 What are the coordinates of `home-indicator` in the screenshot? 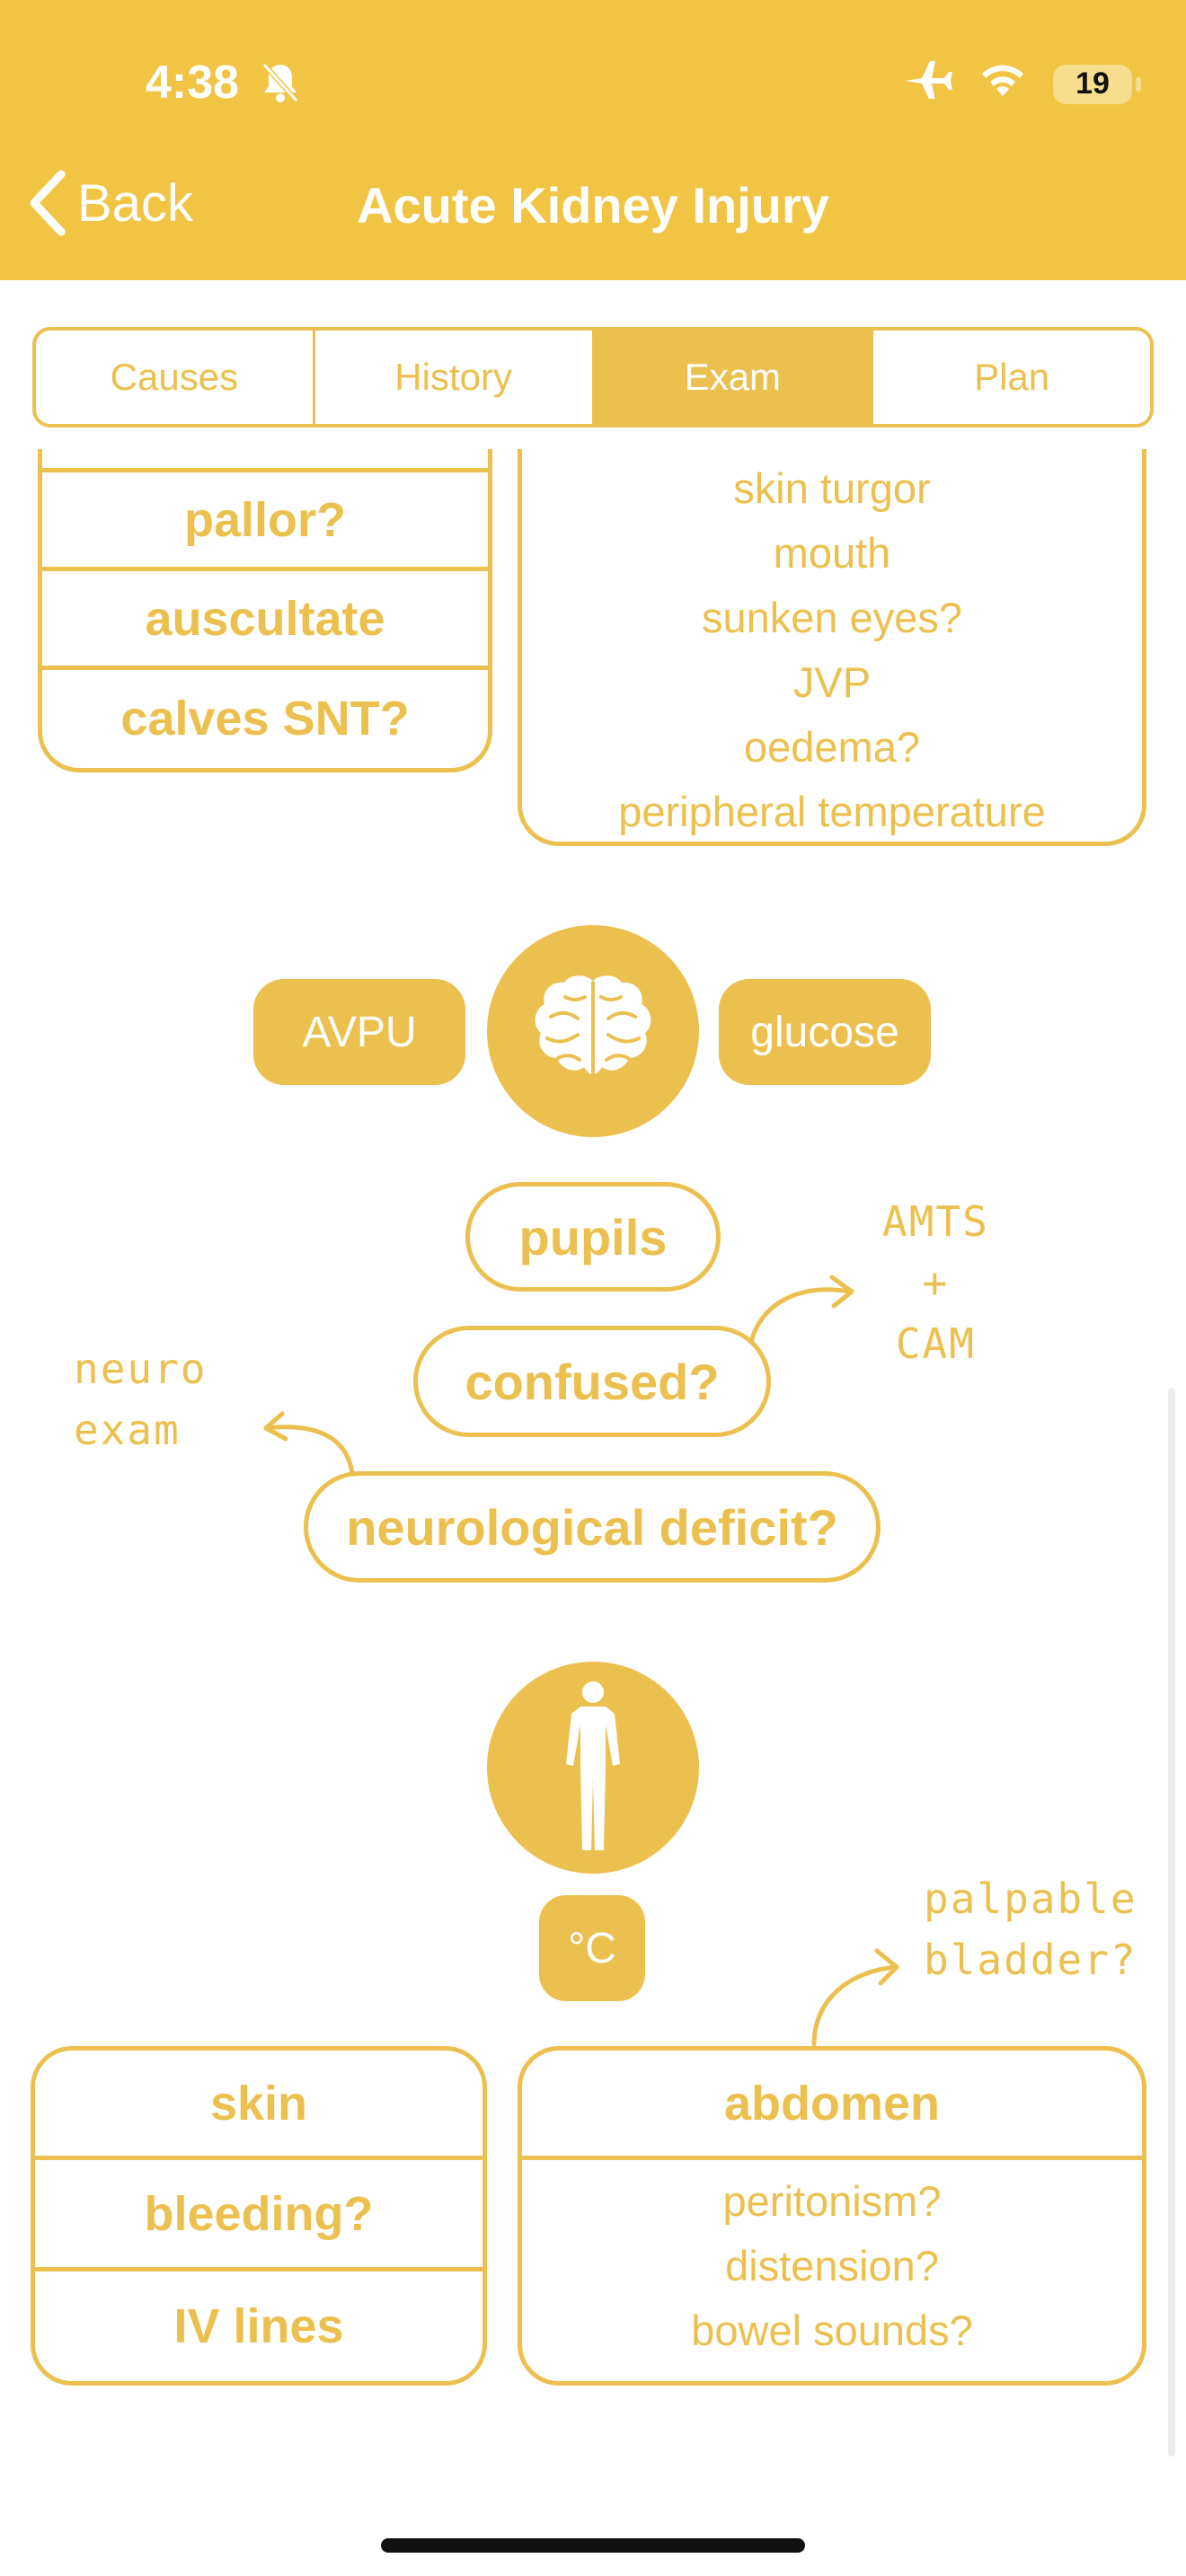 It's located at (593, 2545).